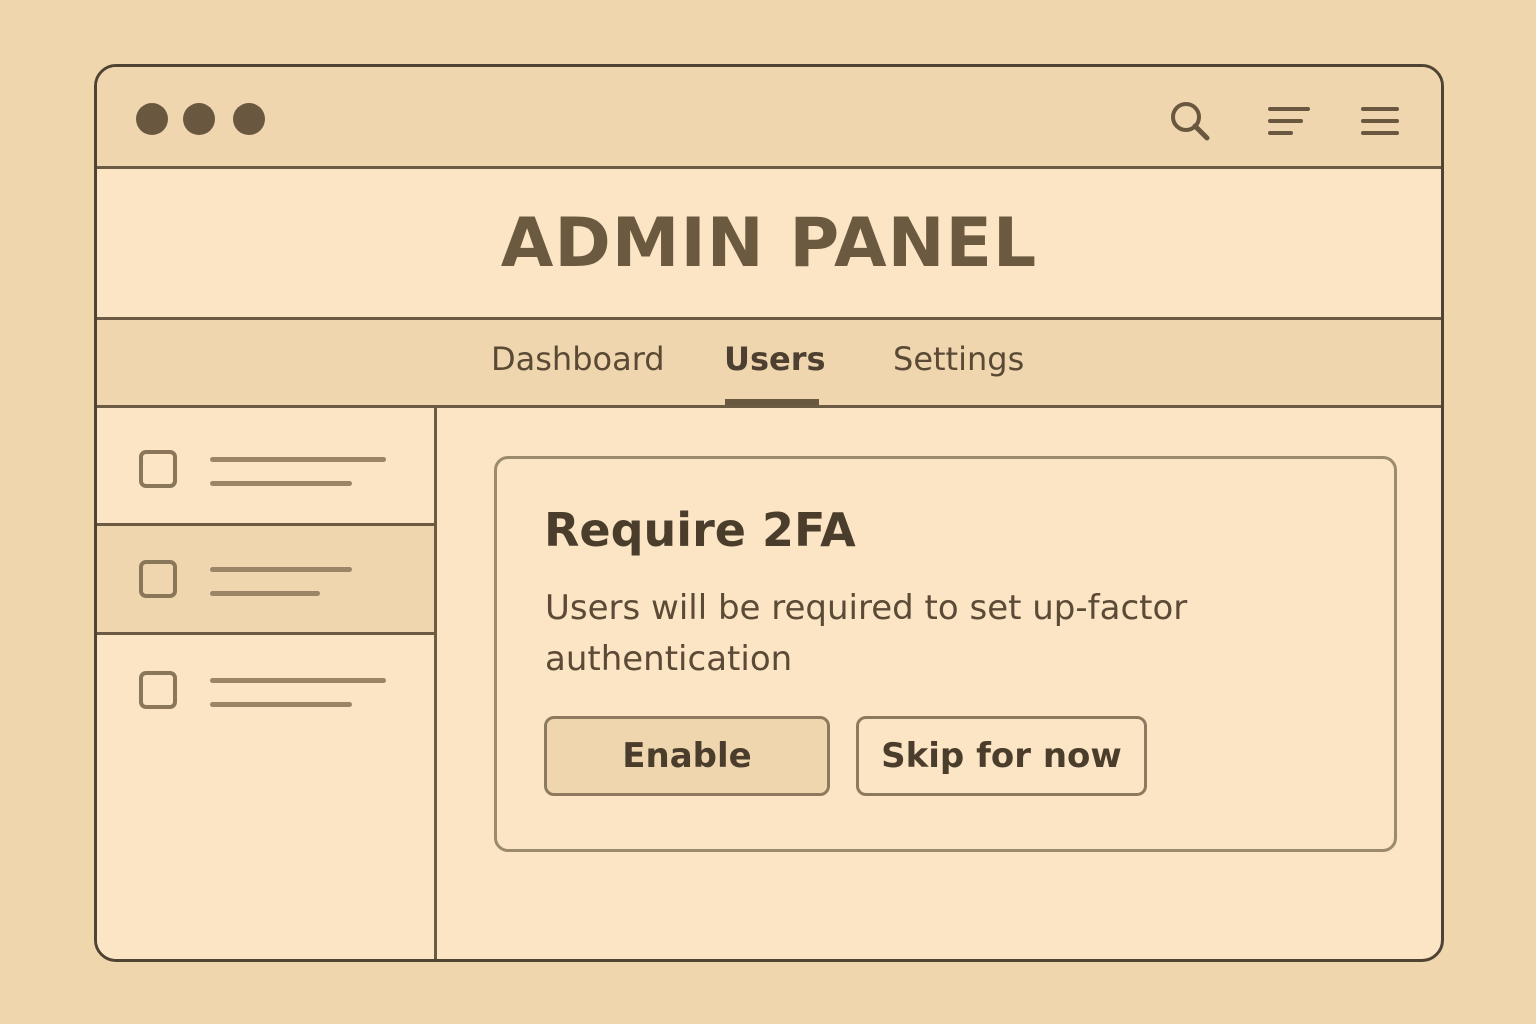  What do you see at coordinates (578, 359) in the screenshot?
I see `tab-dashboard: Dashboard` at bounding box center [578, 359].